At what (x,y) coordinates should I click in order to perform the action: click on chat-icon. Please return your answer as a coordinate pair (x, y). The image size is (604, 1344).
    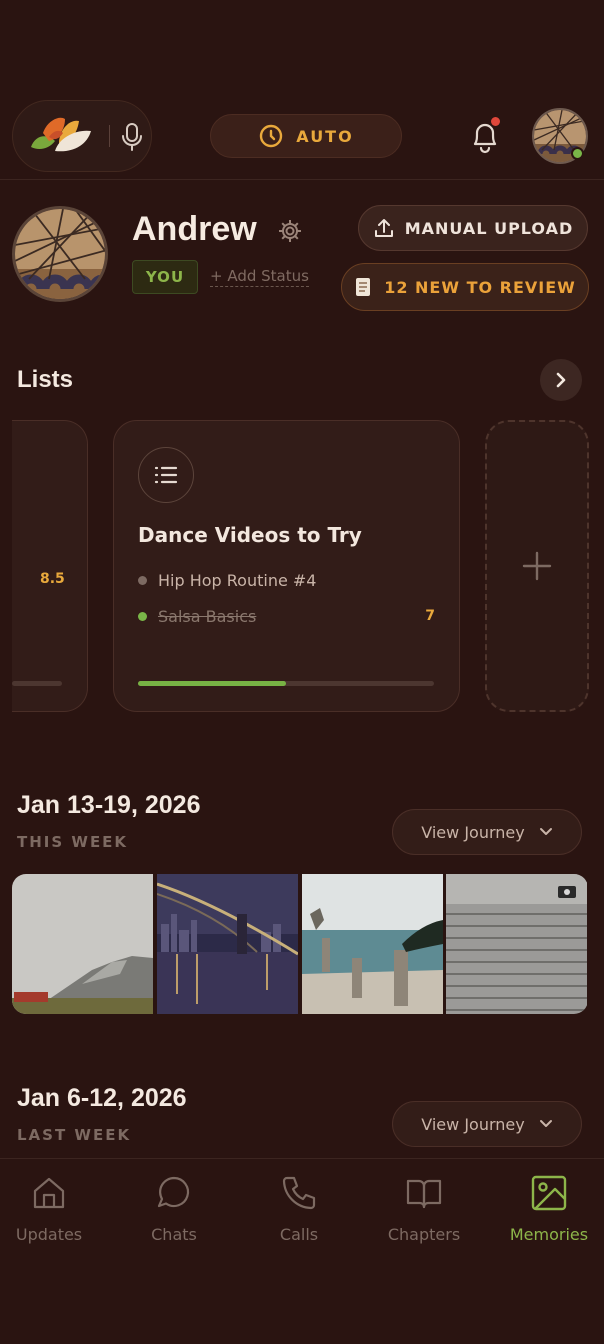
    Looking at the image, I should click on (173, 1192).